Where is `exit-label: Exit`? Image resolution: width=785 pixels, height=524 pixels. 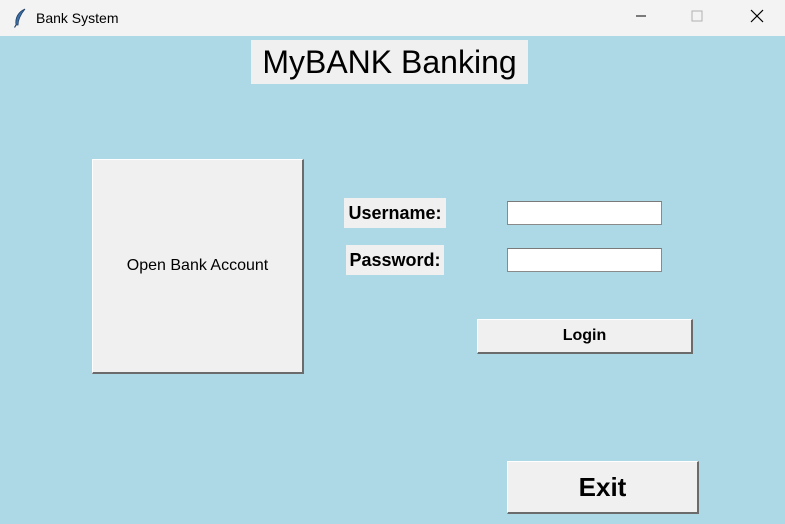
exit-label: Exit is located at coordinates (602, 486).